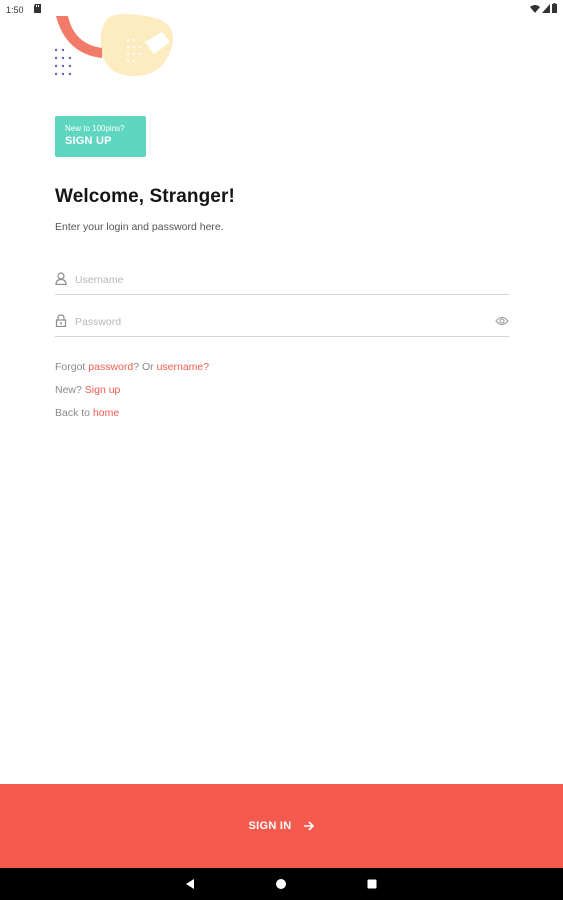 This screenshot has height=900, width=563. I want to click on forgot-username-link: username?, so click(183, 367).